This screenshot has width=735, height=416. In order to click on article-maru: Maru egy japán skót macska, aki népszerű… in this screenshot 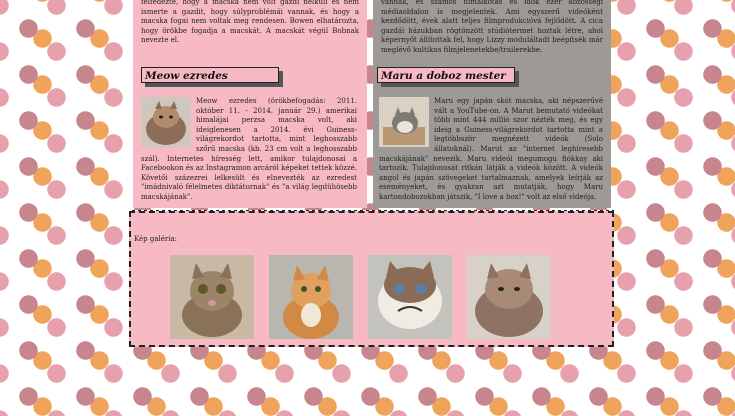, I will do `click(491, 150)`.